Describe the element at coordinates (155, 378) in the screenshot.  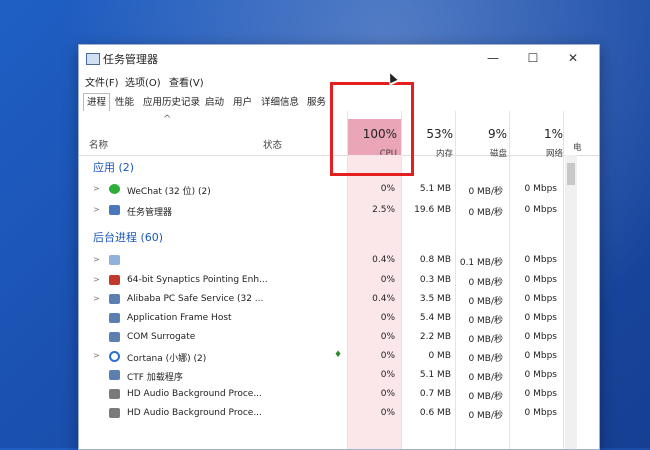
I see `process-name: CTF 加载程序` at that location.